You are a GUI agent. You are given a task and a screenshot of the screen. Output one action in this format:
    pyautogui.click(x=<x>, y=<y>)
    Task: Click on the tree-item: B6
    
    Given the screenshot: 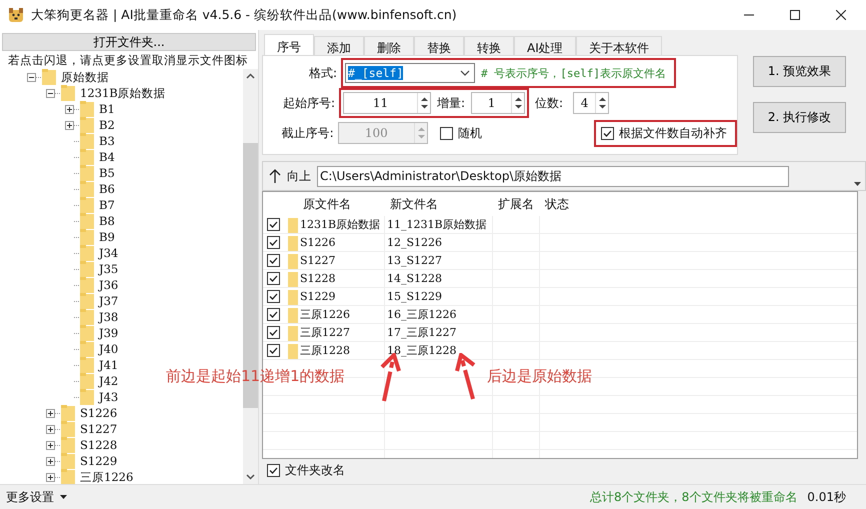 What is the action you would take?
    pyautogui.click(x=107, y=189)
    